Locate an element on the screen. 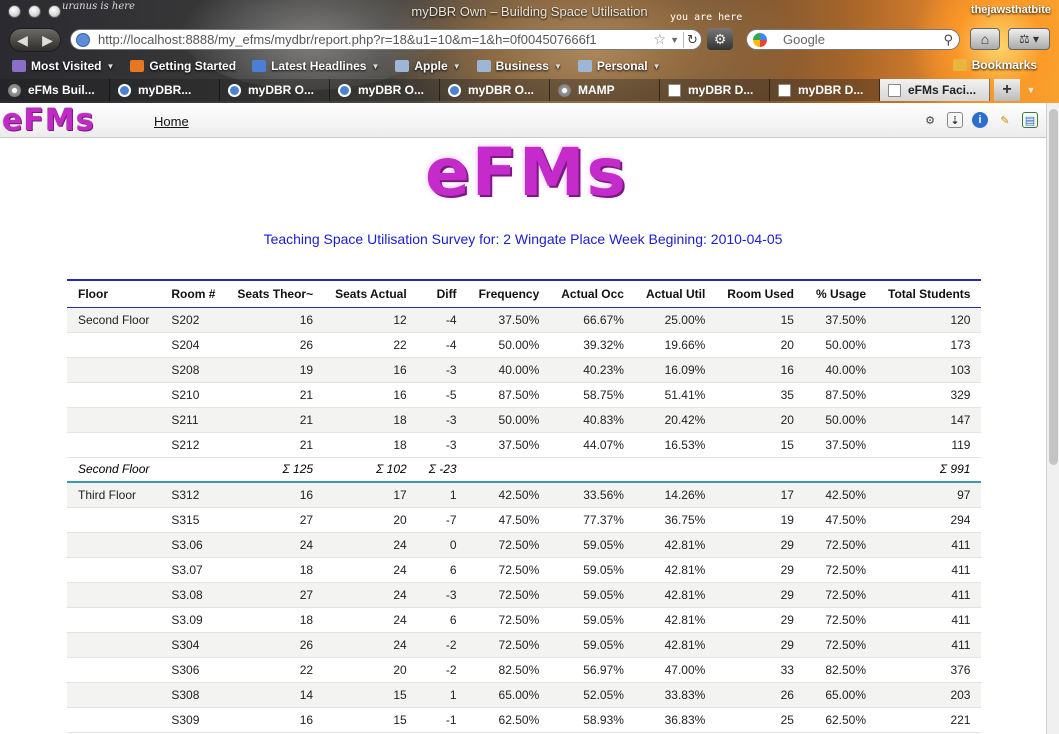 This screenshot has width=1059, height=734. google-engine-icon is located at coordinates (760, 39).